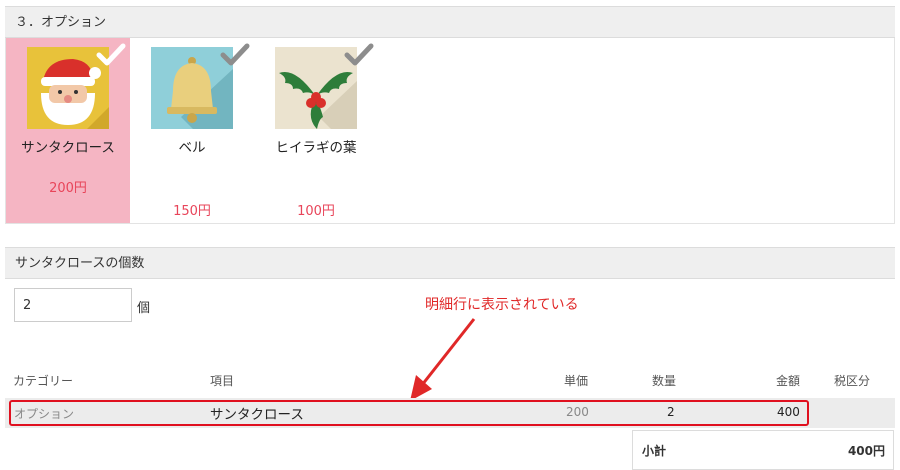  I want to click on quantity-section-title: サンタクロースの個数, so click(80, 263).